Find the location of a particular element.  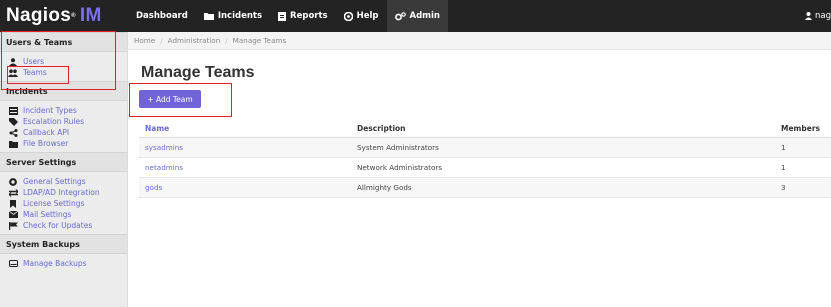

sidebar-item-label: File Browser is located at coordinates (46, 143).